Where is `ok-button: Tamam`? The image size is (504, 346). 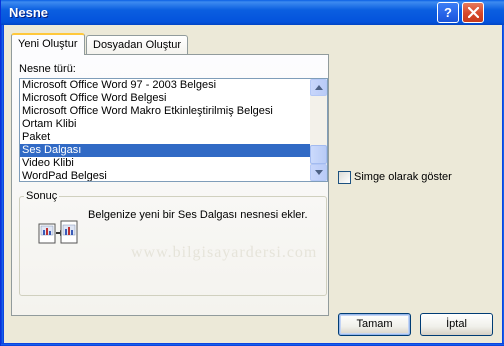
ok-button: Tamam is located at coordinates (374, 324).